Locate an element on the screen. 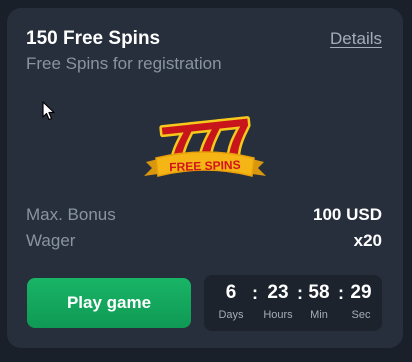 The image size is (412, 362). free-spins-777-logo: 777 FREE SPINS is located at coordinates (205, 145).